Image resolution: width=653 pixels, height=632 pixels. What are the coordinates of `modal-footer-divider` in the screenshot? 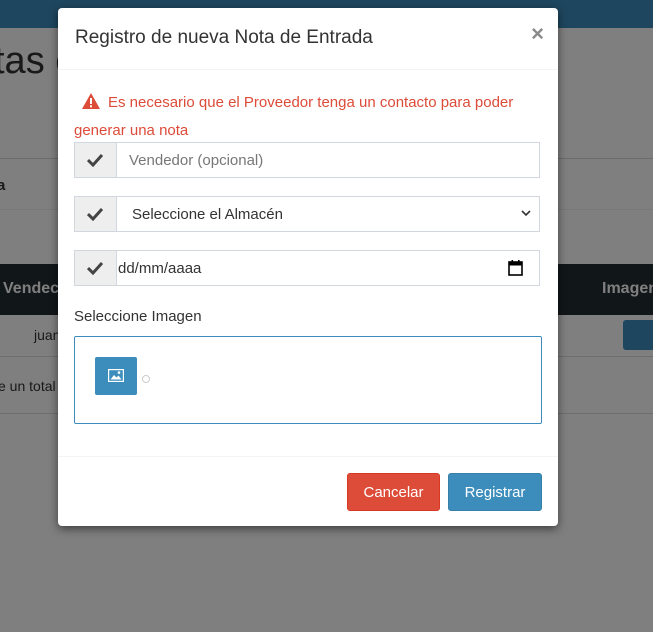 It's located at (308, 456).